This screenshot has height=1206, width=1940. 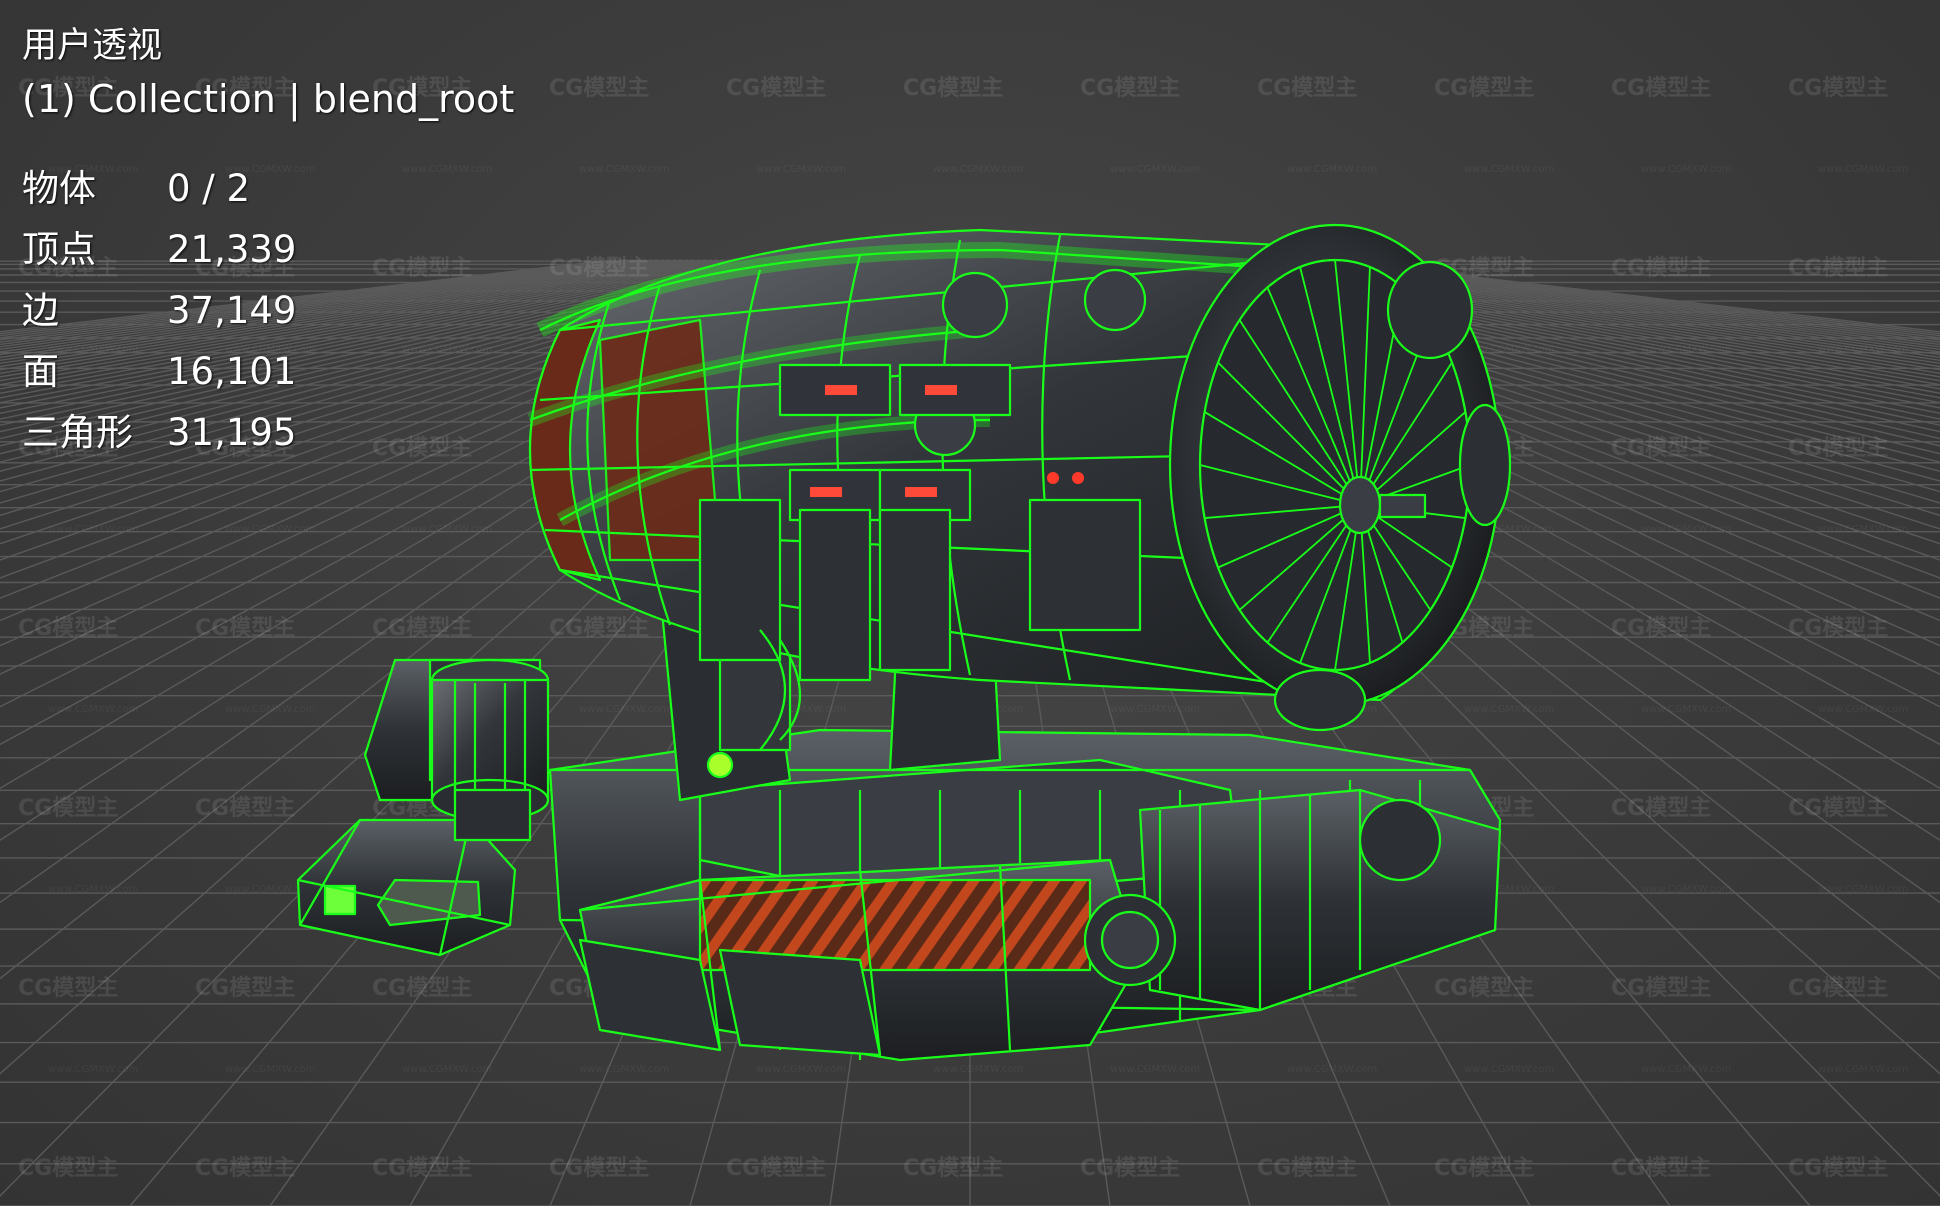 What do you see at coordinates (268, 188) in the screenshot?
I see `stat-row-objects: 物体 0 / 2` at bounding box center [268, 188].